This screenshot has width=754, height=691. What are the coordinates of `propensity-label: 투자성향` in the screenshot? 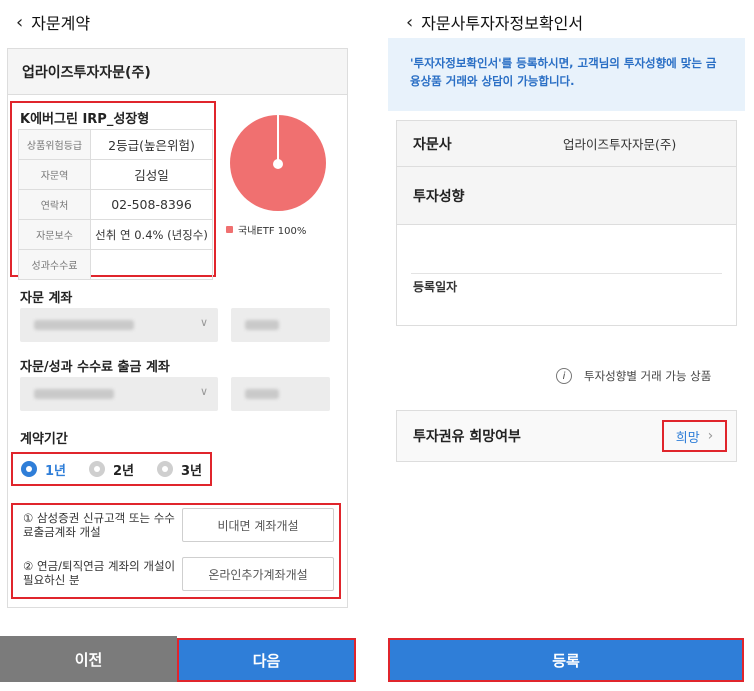 It's located at (439, 196).